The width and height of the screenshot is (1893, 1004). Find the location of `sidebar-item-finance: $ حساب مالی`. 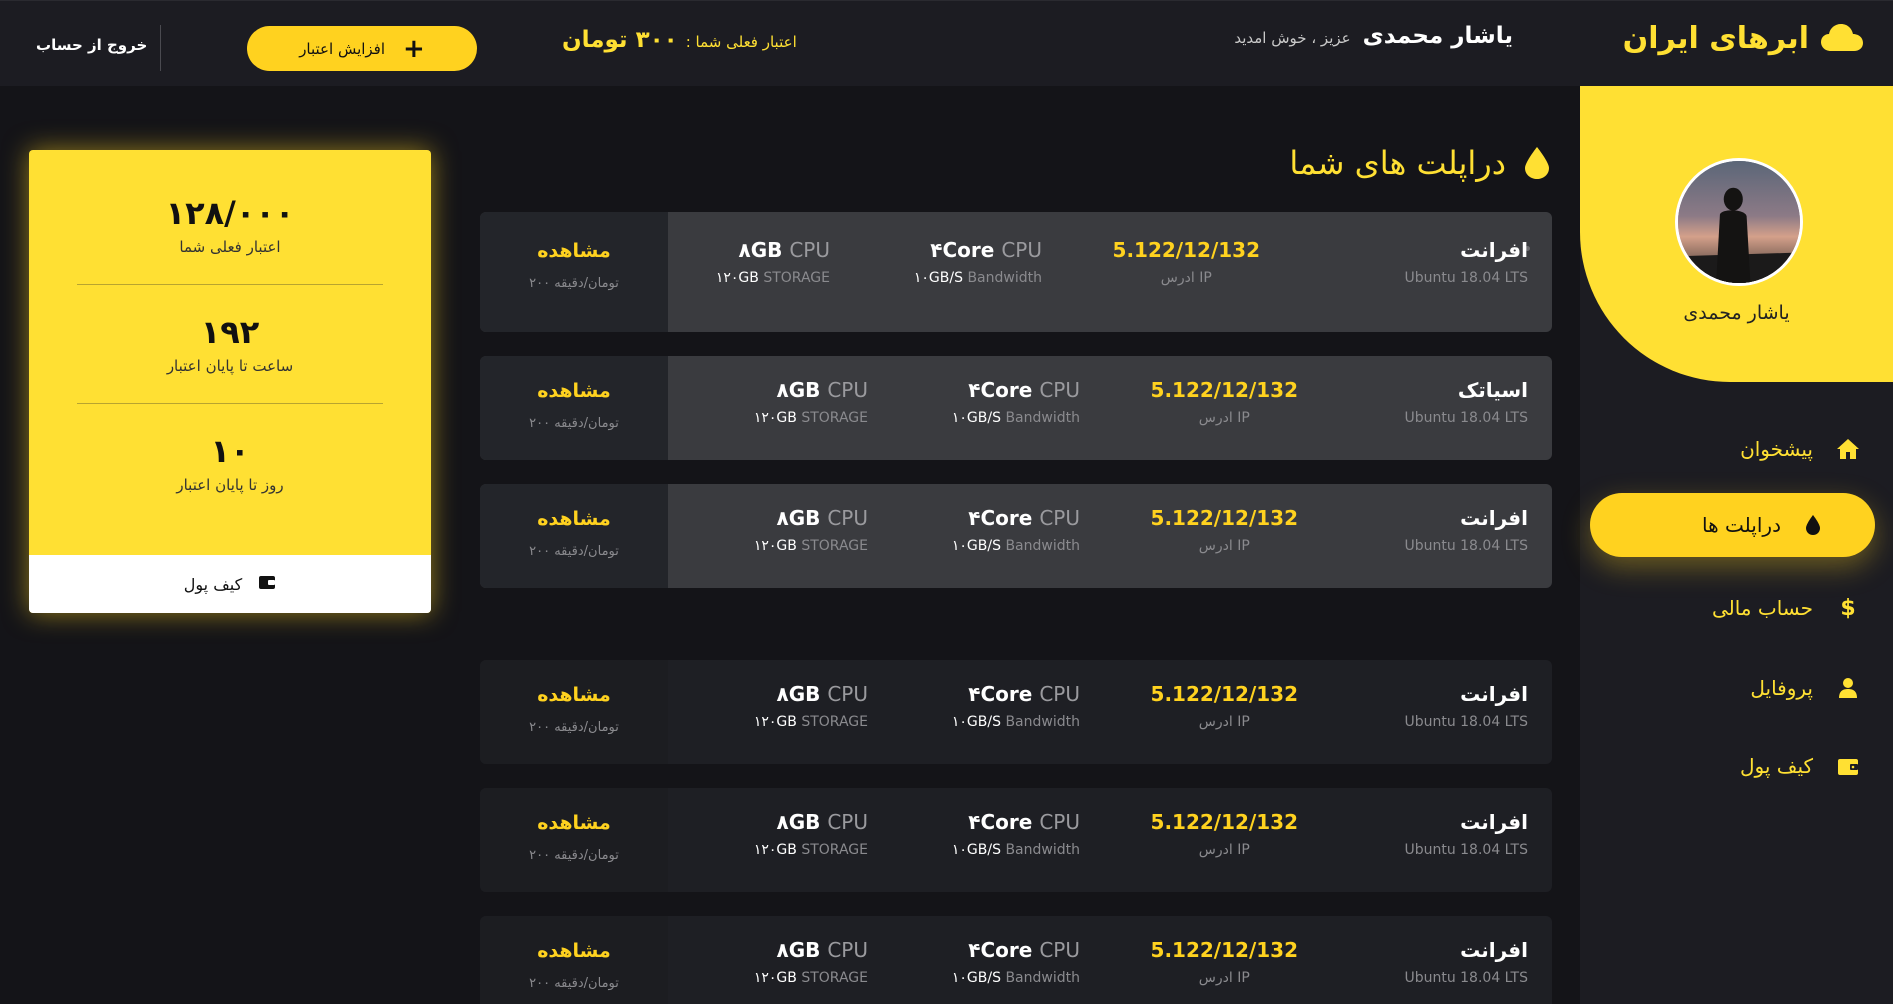

sidebar-item-finance: $ حساب مالی is located at coordinates (1736, 608).